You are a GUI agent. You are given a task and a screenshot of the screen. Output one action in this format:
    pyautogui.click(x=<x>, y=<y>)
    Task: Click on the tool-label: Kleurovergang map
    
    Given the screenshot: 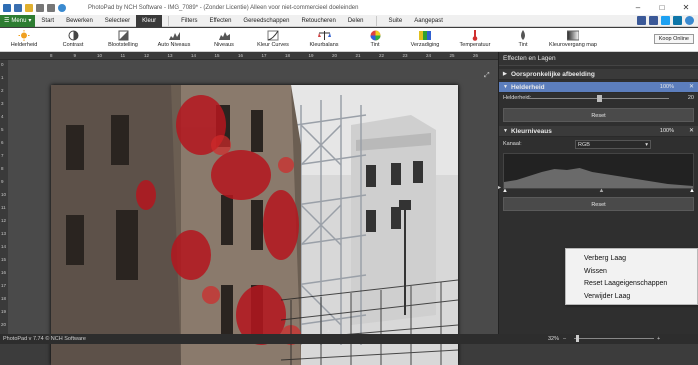 What is the action you would take?
    pyautogui.click(x=572, y=45)
    